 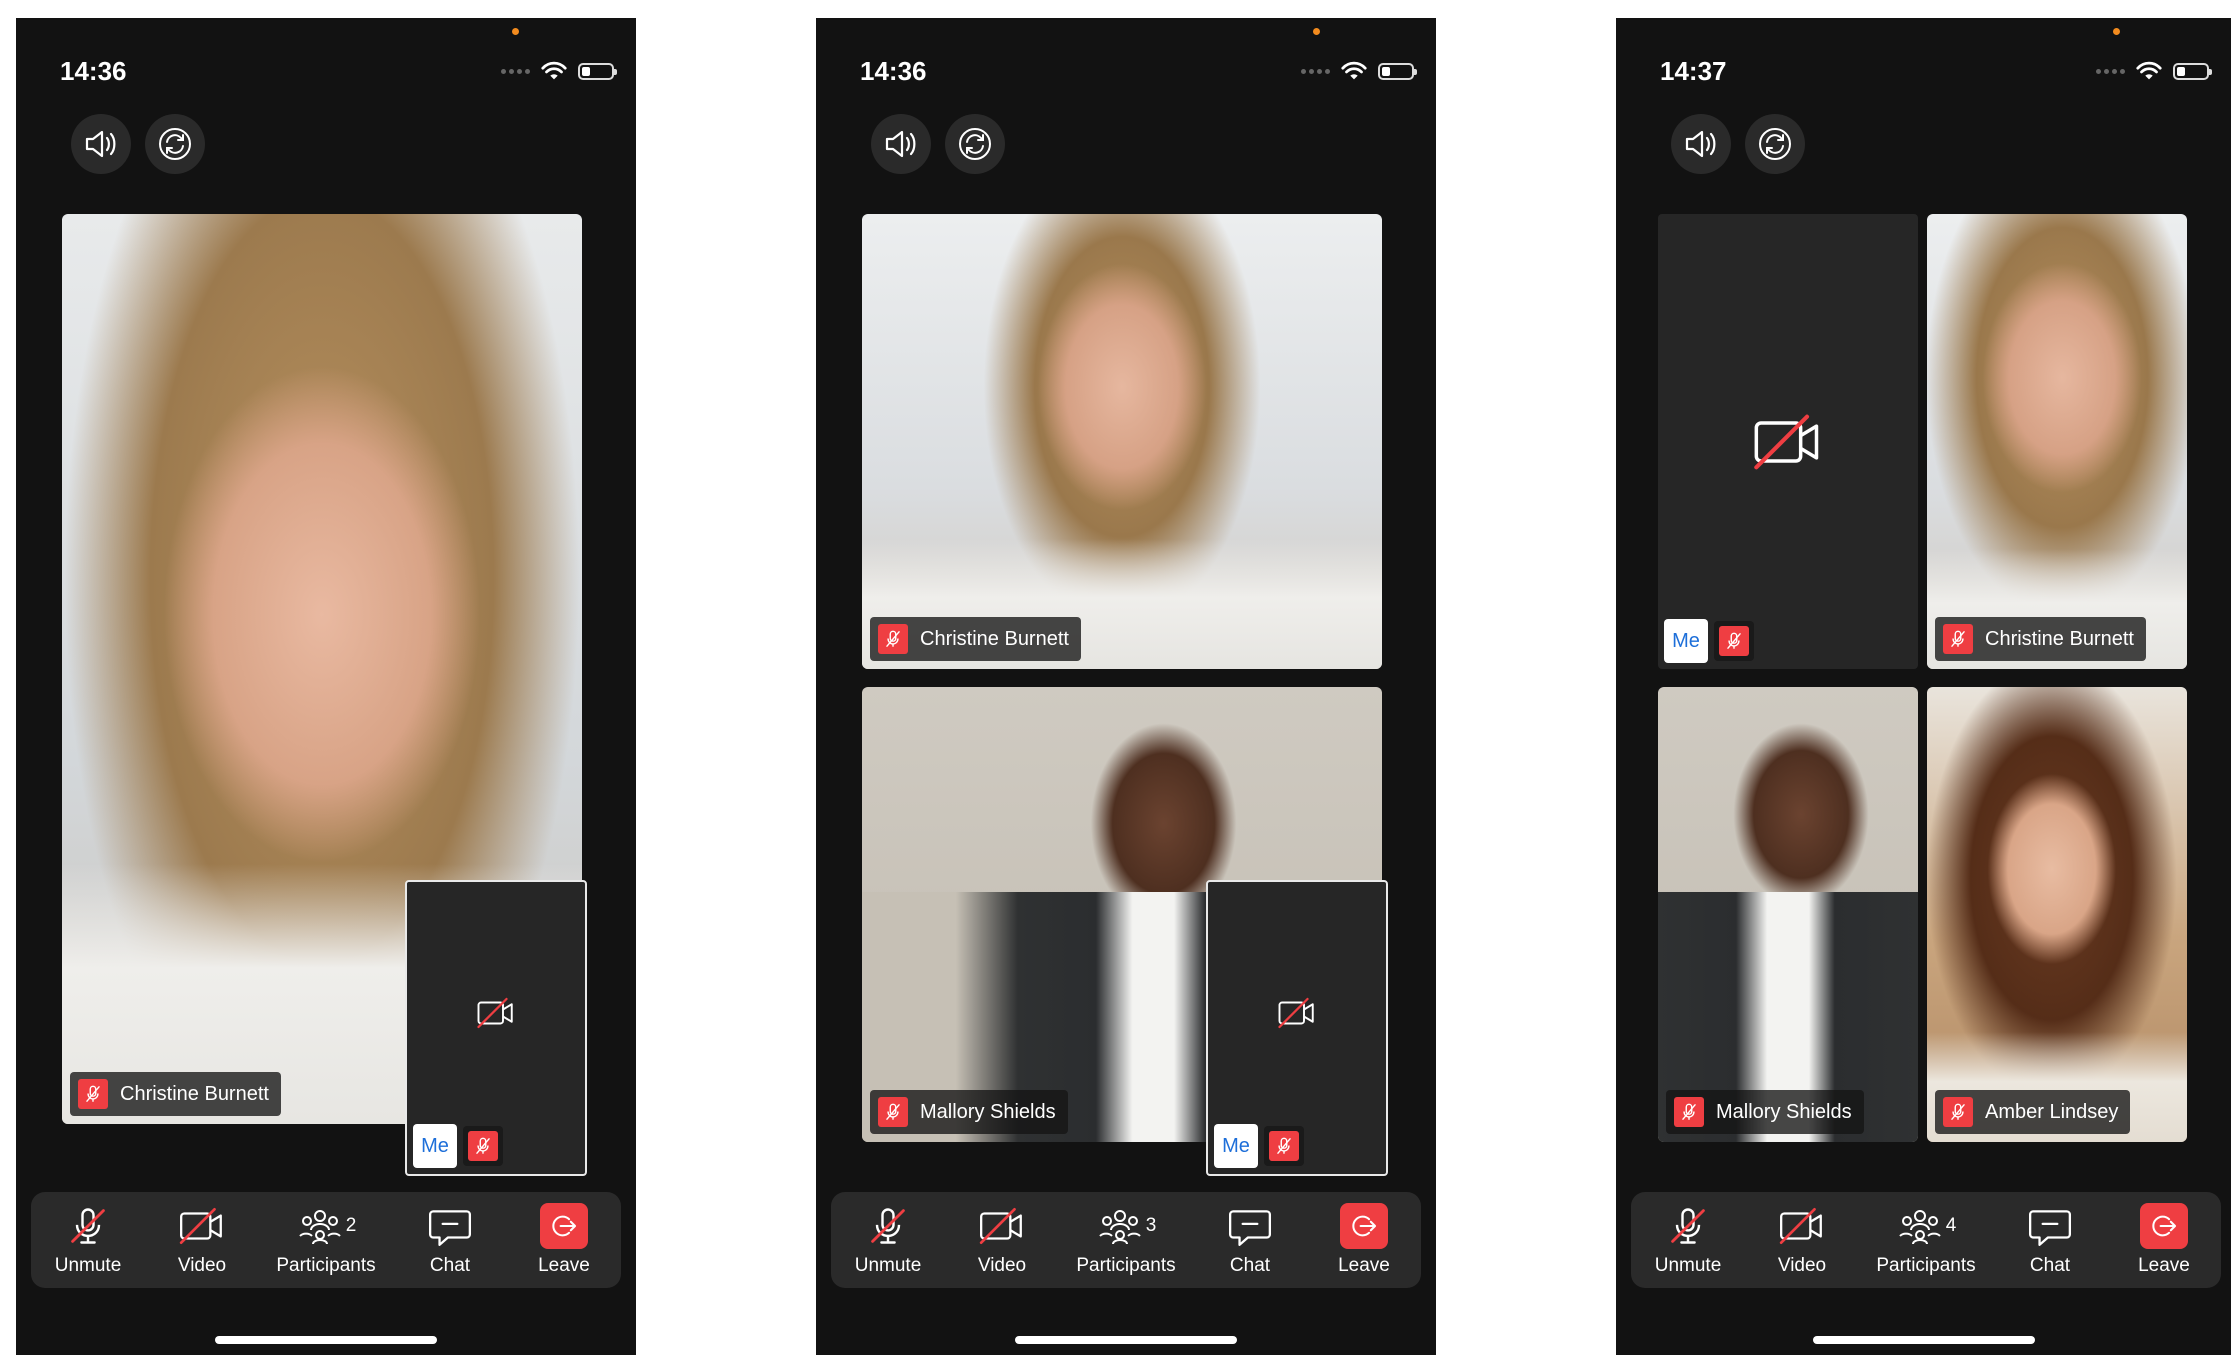 I want to click on camera-switch-icon, so click(x=175, y=144).